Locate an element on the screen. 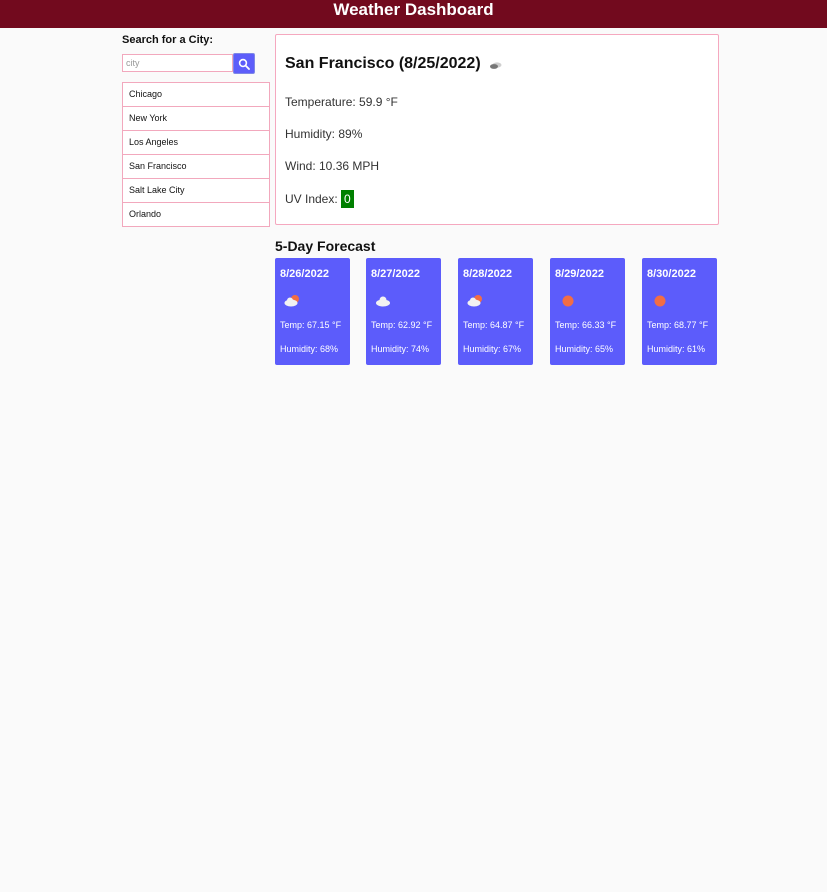  forecast-temp: Temp: 62.92 °F is located at coordinates (402, 325).